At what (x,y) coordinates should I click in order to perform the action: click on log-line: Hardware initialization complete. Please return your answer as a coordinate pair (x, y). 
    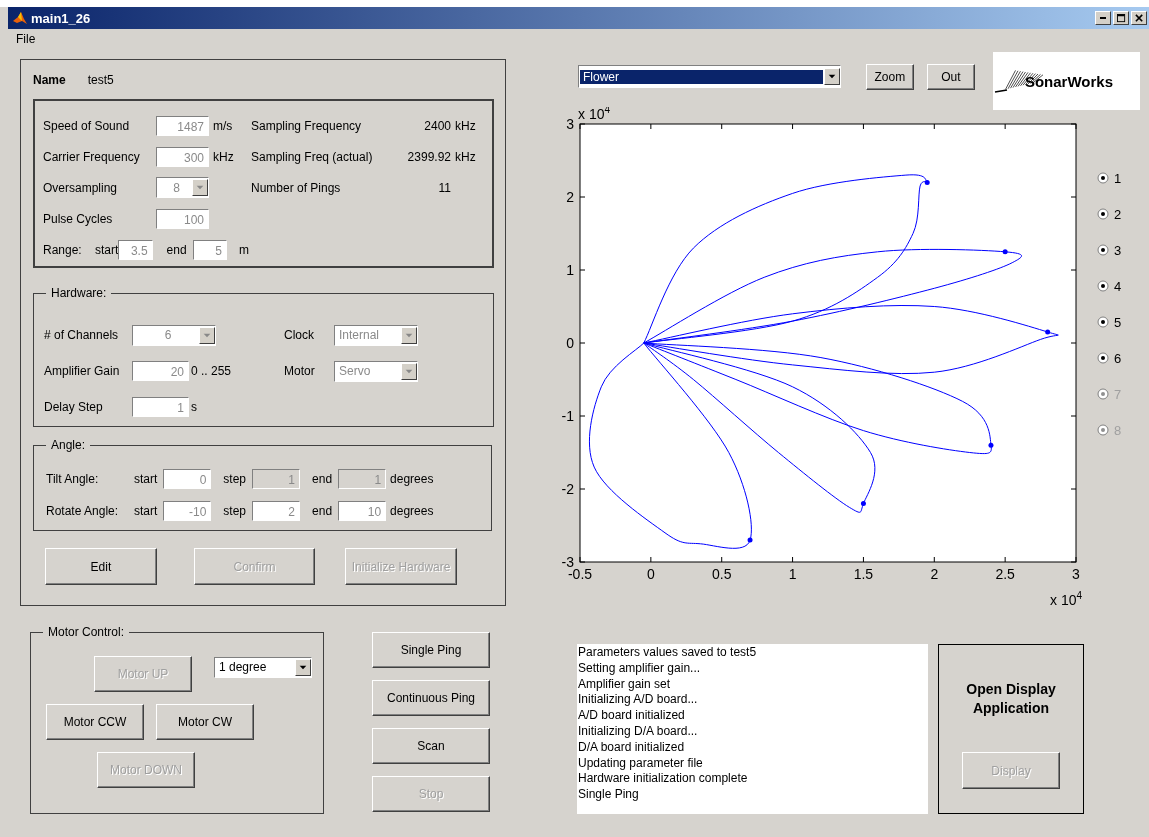
    Looking at the image, I should click on (663, 779).